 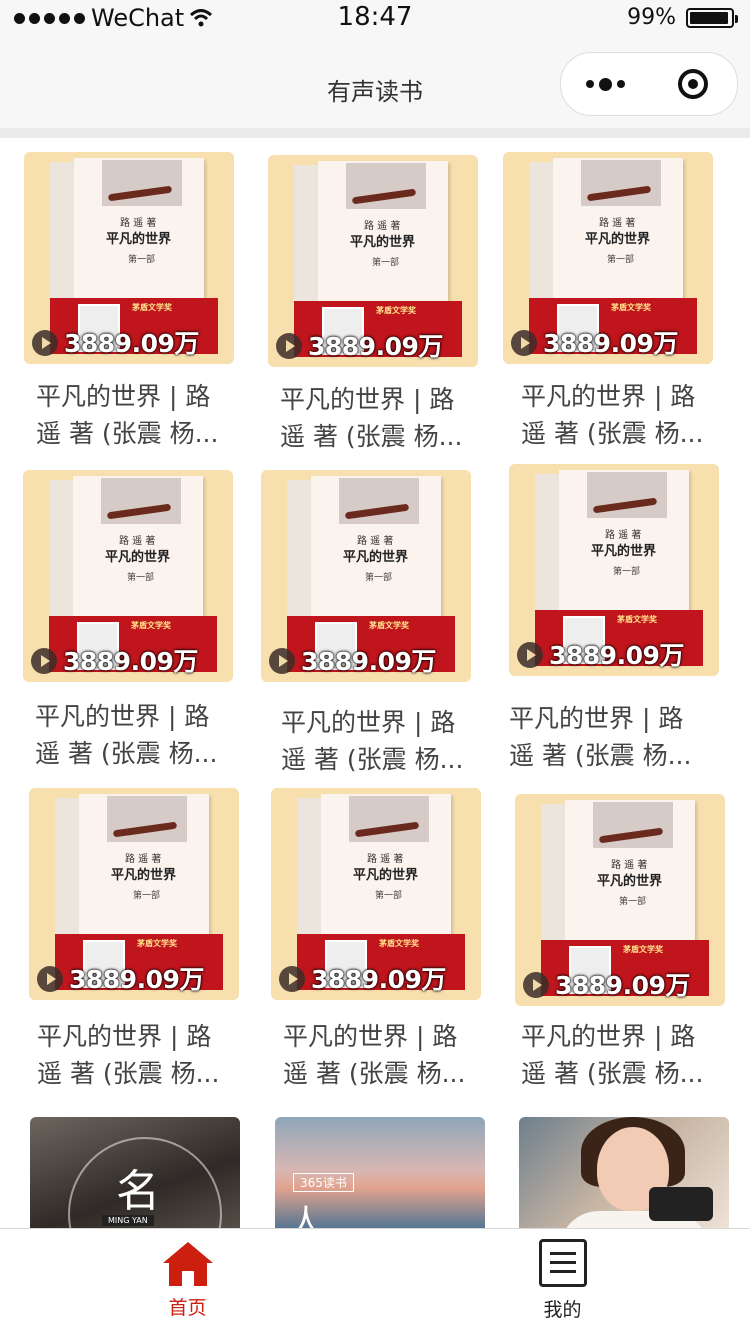 What do you see at coordinates (187, 1308) in the screenshot?
I see `tab-home-label: 首页` at bounding box center [187, 1308].